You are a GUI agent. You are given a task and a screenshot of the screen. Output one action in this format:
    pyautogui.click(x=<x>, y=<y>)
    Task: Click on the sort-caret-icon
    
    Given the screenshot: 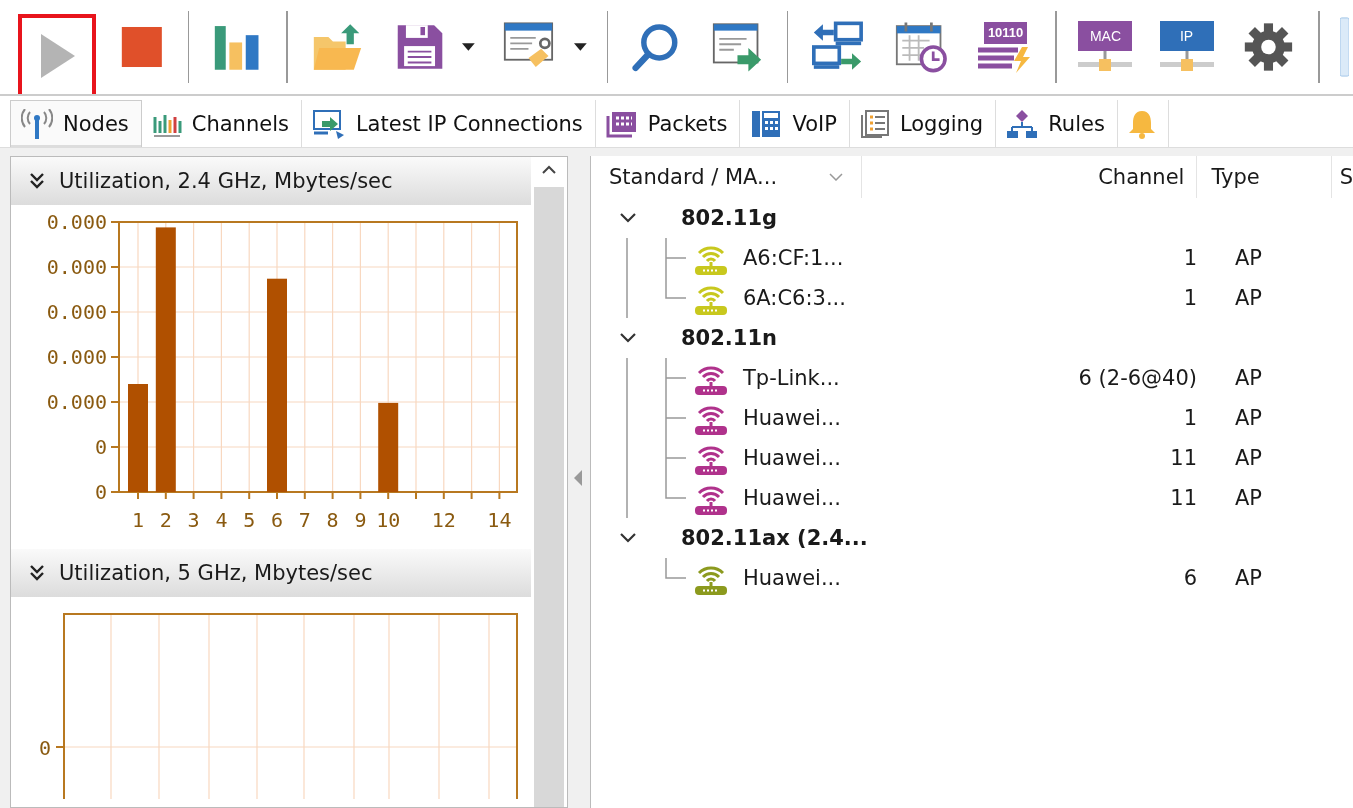 What is the action you would take?
    pyautogui.click(x=835, y=177)
    